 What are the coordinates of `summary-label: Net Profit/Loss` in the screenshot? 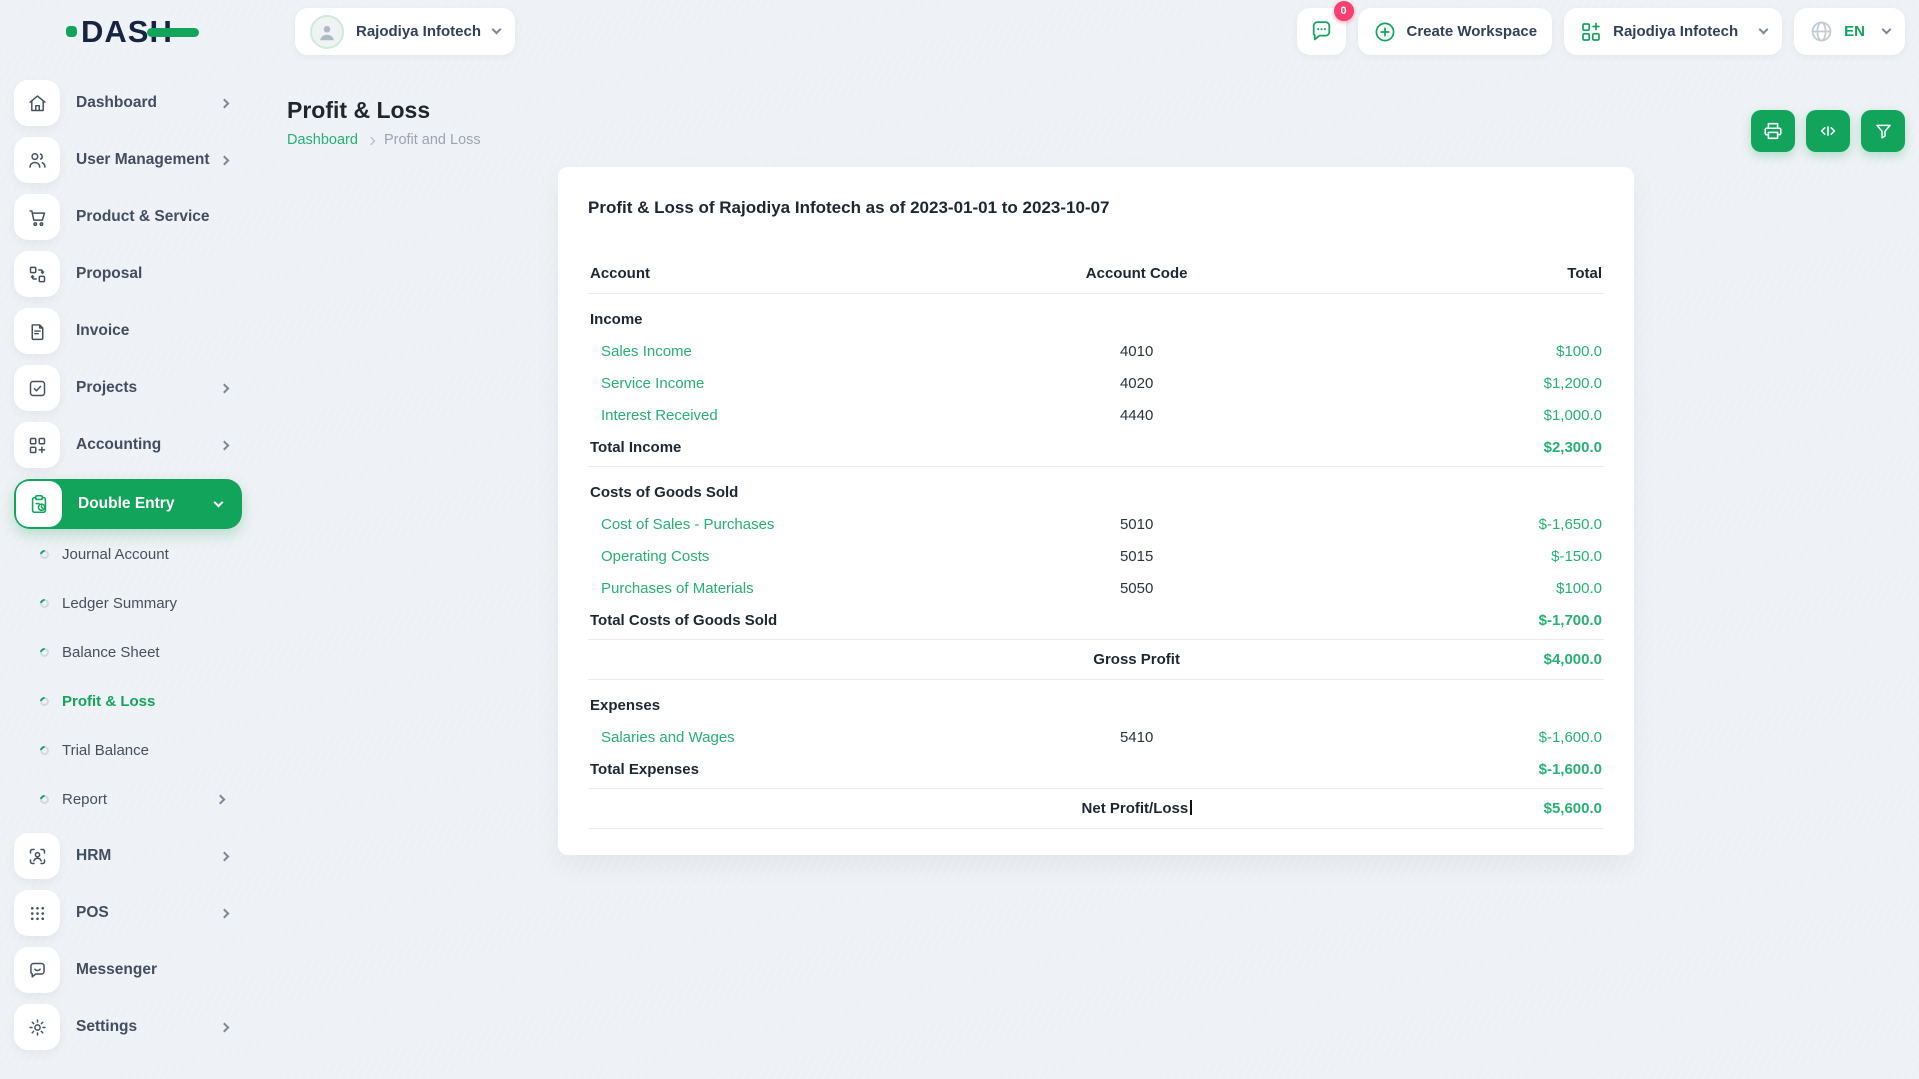 It's located at (1135, 808).